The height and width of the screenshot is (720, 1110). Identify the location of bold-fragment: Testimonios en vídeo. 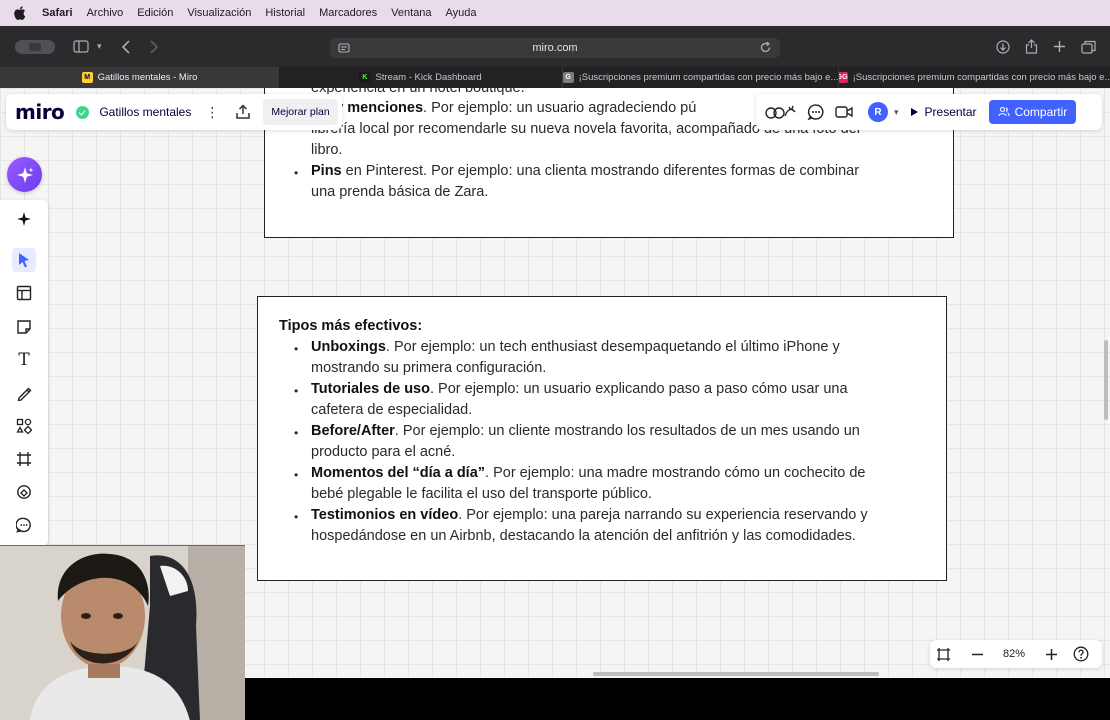
(385, 515).